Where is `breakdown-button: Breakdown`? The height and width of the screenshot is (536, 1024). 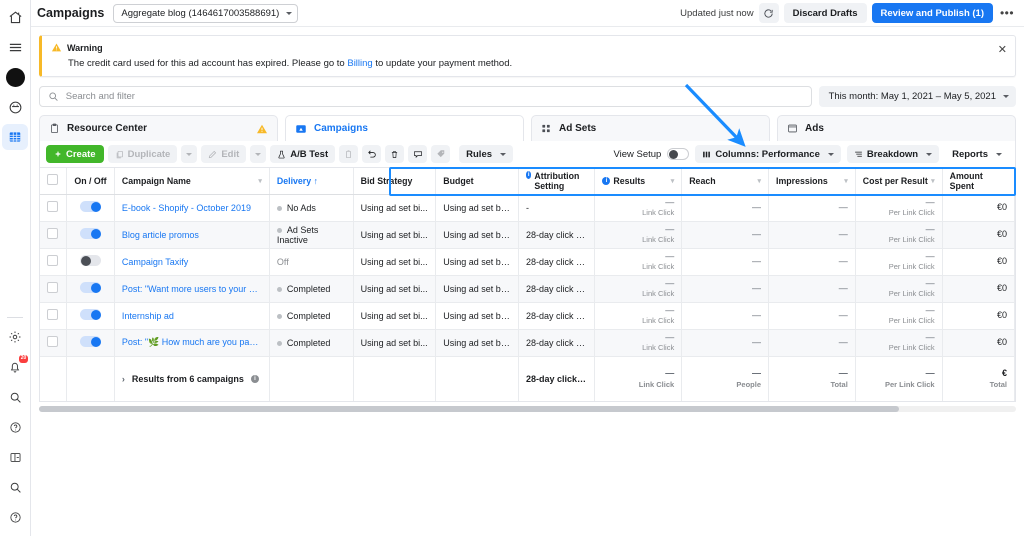 breakdown-button: Breakdown is located at coordinates (893, 154).